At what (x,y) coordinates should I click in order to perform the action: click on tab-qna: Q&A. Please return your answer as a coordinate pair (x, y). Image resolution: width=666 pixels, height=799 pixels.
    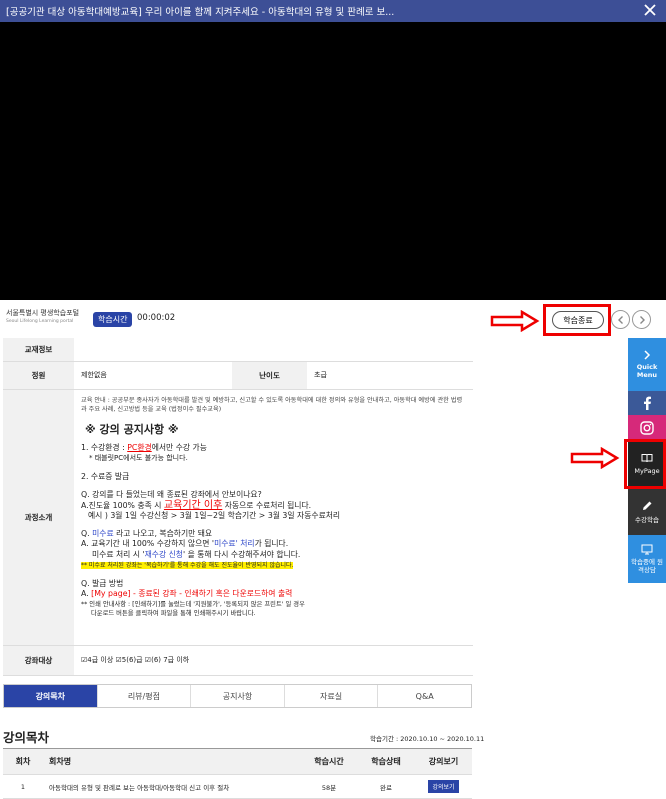
    Looking at the image, I should click on (424, 696).